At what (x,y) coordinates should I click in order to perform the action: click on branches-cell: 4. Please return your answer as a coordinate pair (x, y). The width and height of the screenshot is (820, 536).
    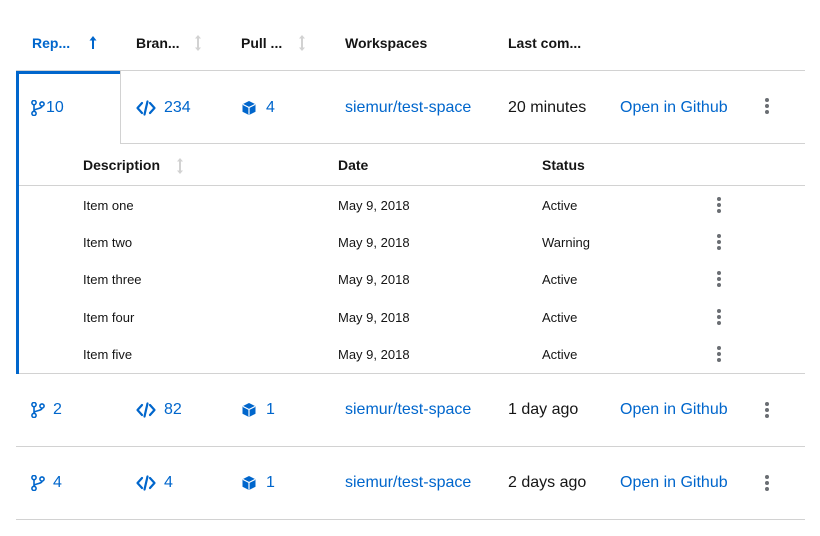
    Looking at the image, I should click on (154, 483).